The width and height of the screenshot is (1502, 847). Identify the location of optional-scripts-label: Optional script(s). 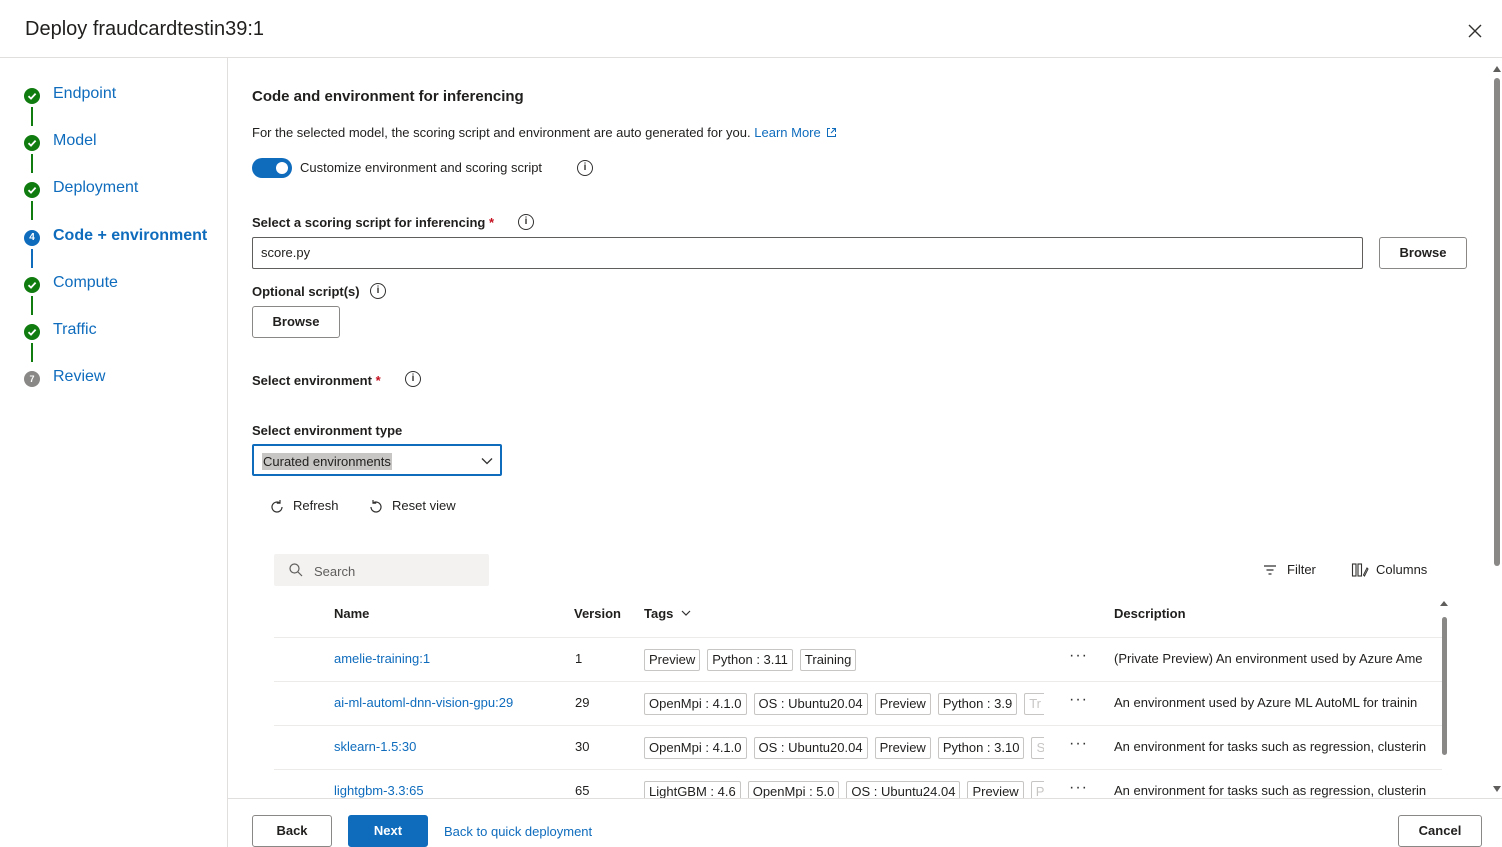
(306, 291).